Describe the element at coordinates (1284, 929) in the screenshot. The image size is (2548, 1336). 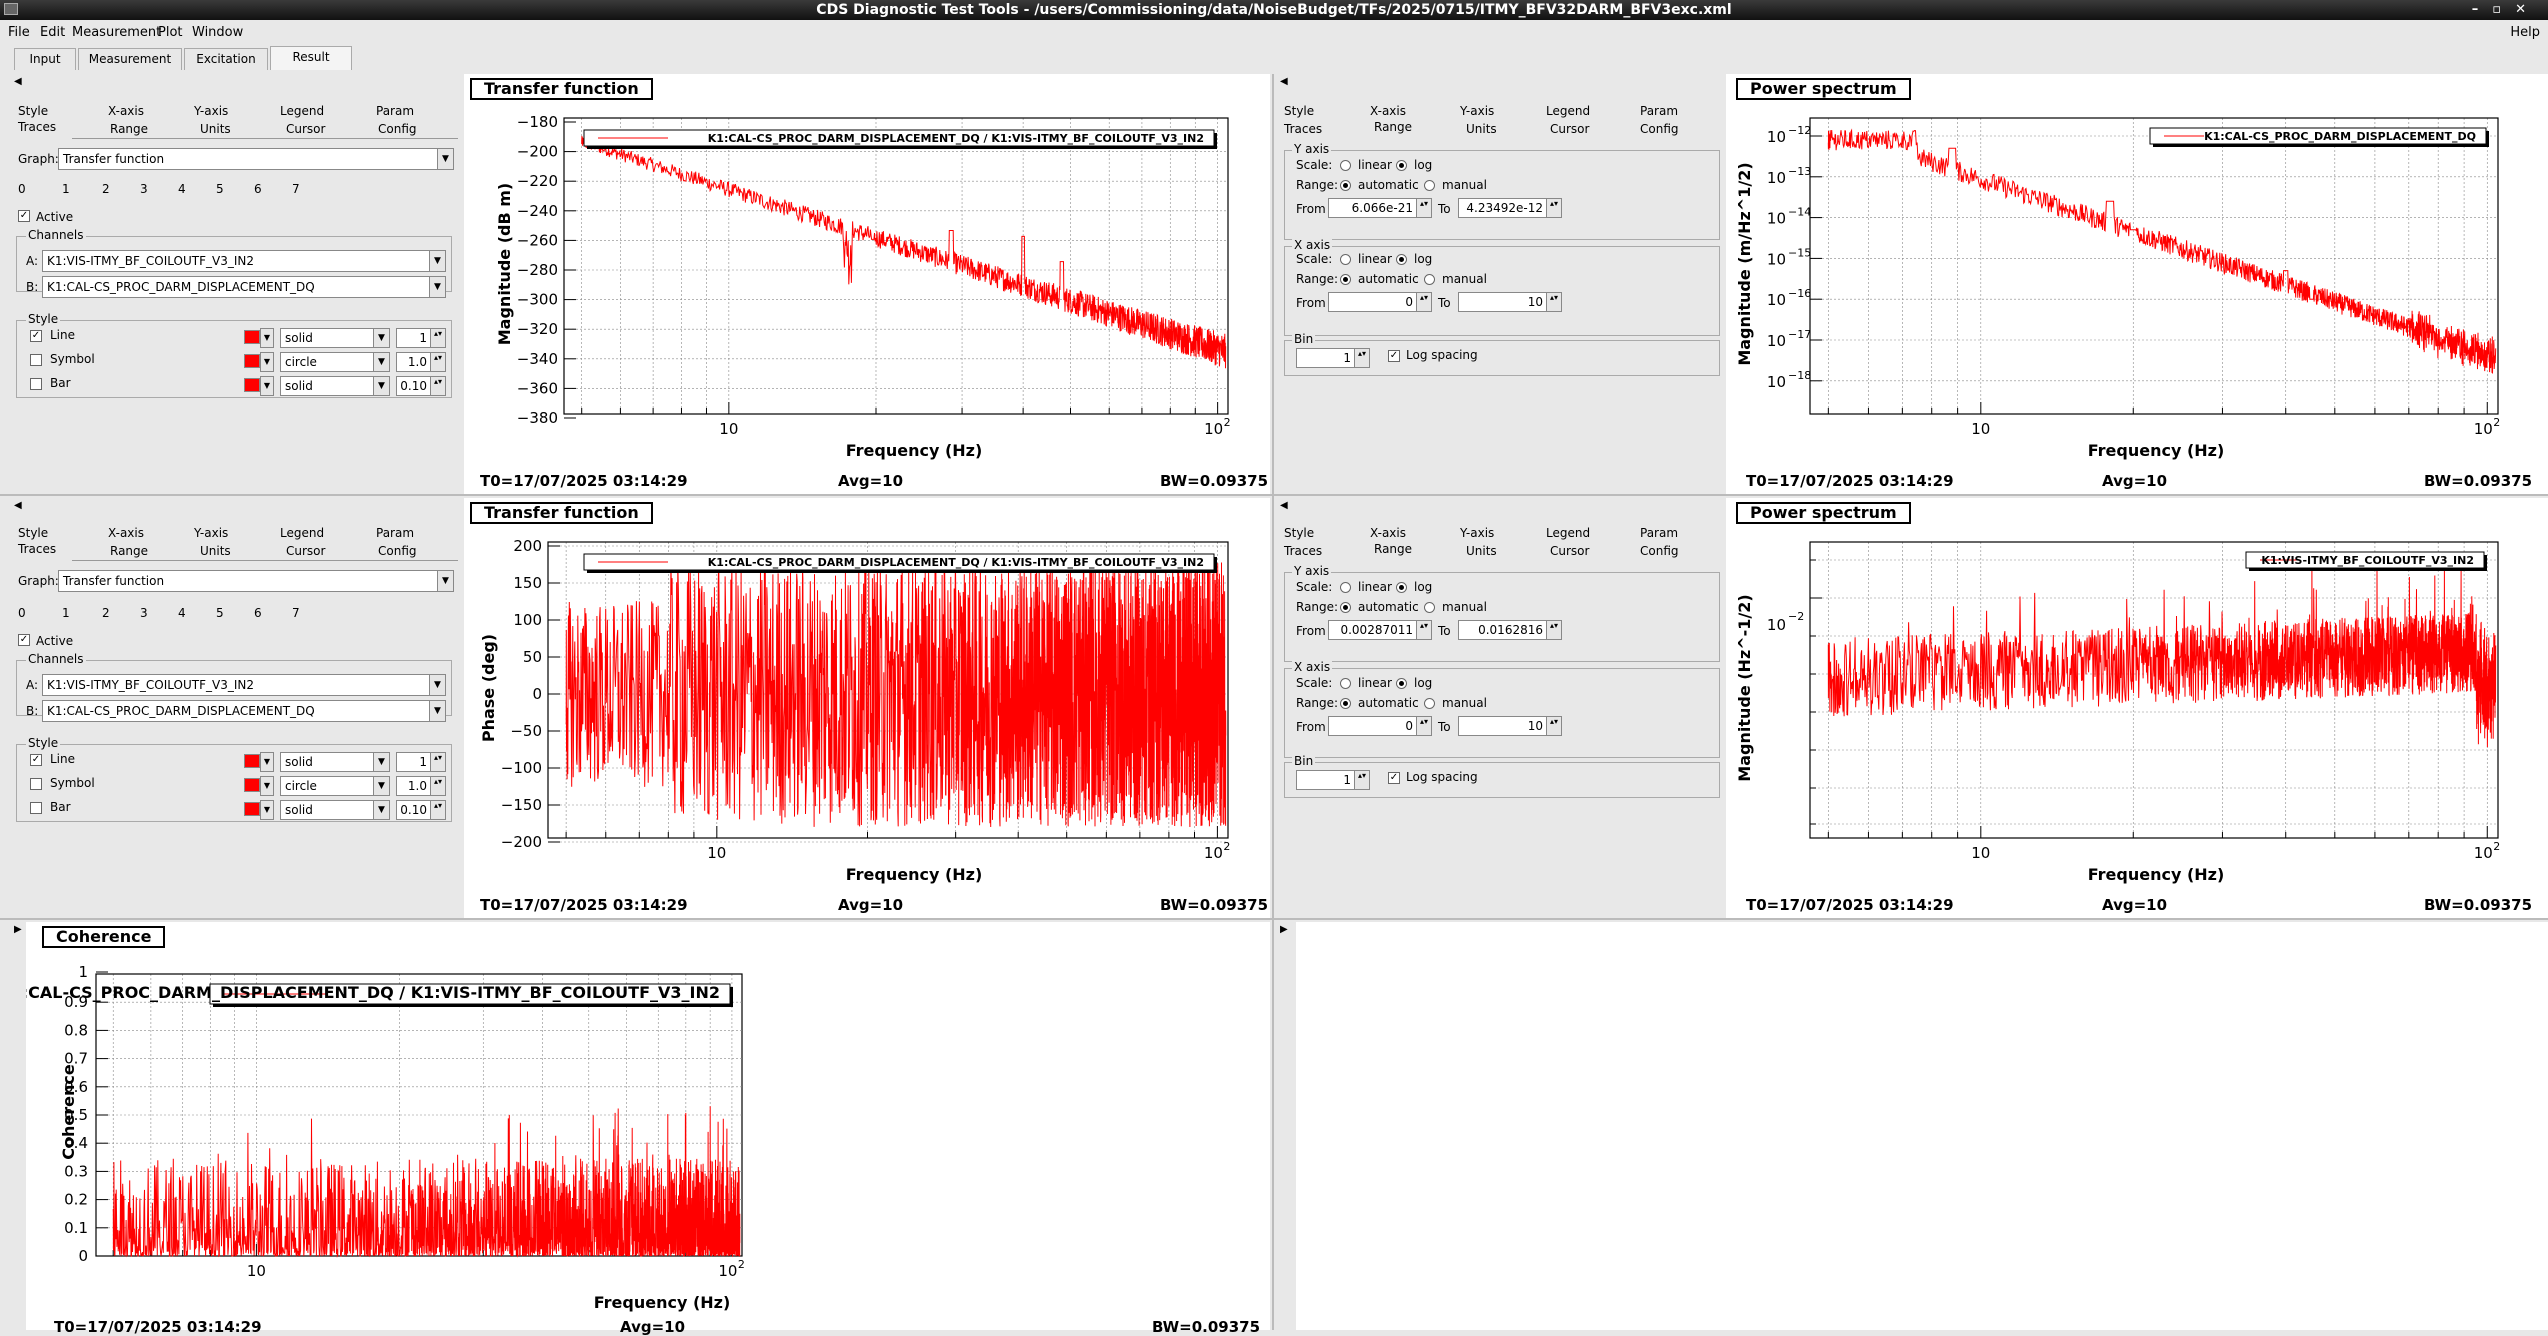
I see `expand-arrow-icon: ▶` at that location.